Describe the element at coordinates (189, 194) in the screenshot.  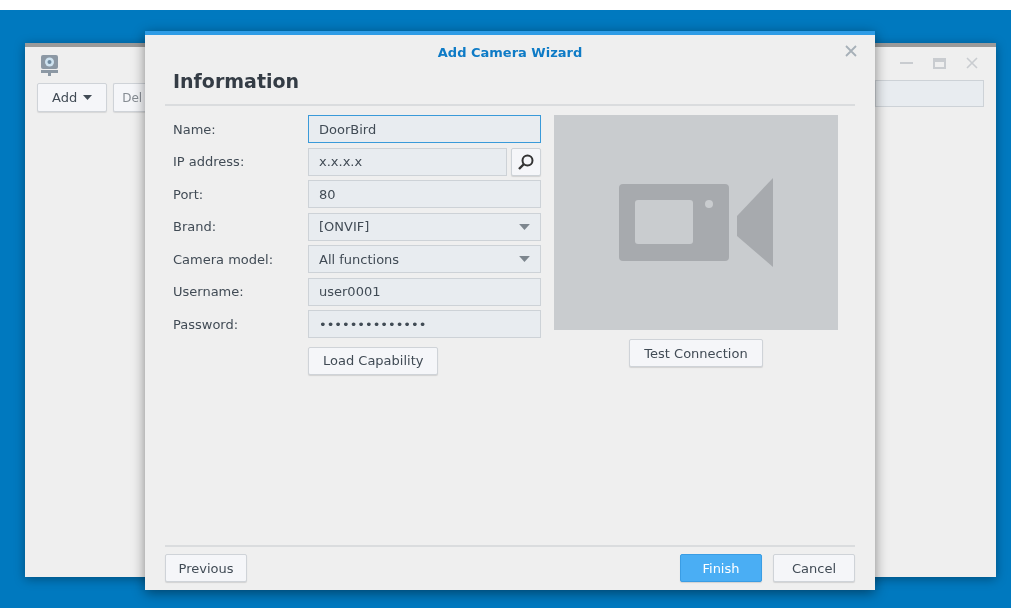
I see `field-label: Port:` at that location.